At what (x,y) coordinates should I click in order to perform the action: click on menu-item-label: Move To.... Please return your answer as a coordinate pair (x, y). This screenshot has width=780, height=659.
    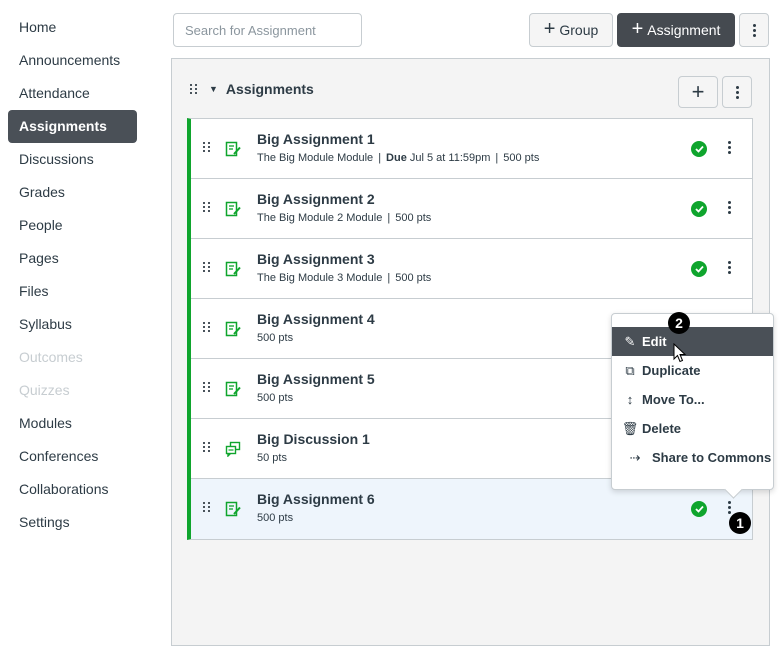
    Looking at the image, I should click on (673, 399).